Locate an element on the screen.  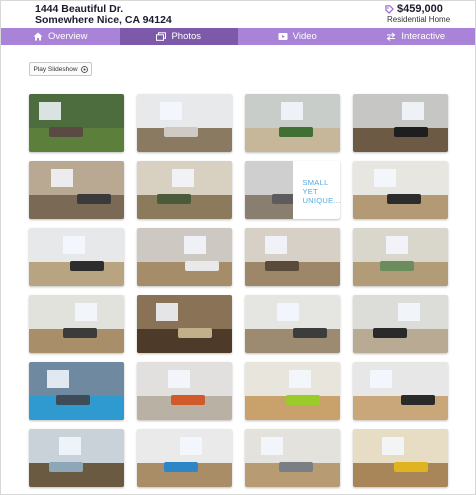
price-group: $459,000 is located at coordinates (414, 9).